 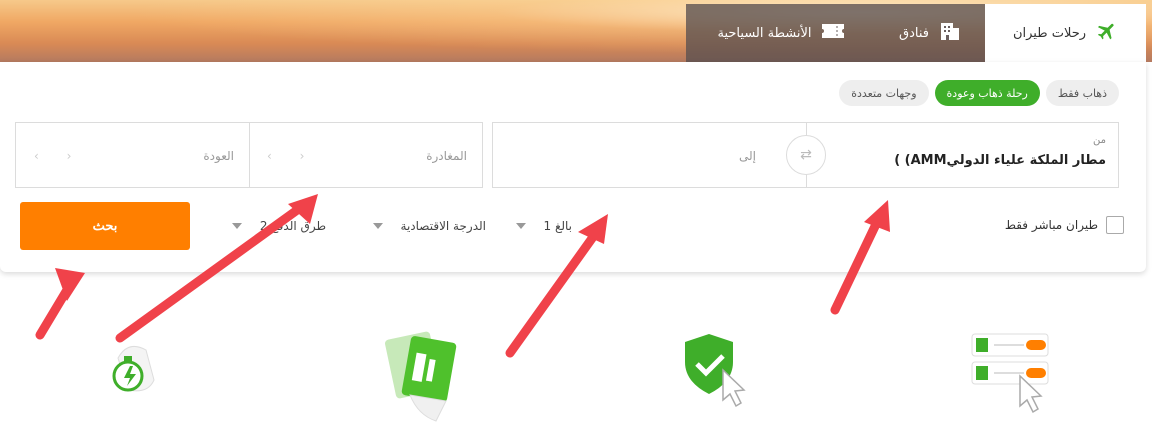 I want to click on payment-dropdown: 2 طرق الدفع, so click(x=278, y=226).